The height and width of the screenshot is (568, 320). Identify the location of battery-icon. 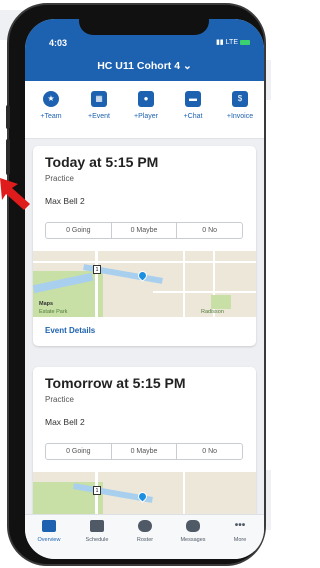
(245, 42).